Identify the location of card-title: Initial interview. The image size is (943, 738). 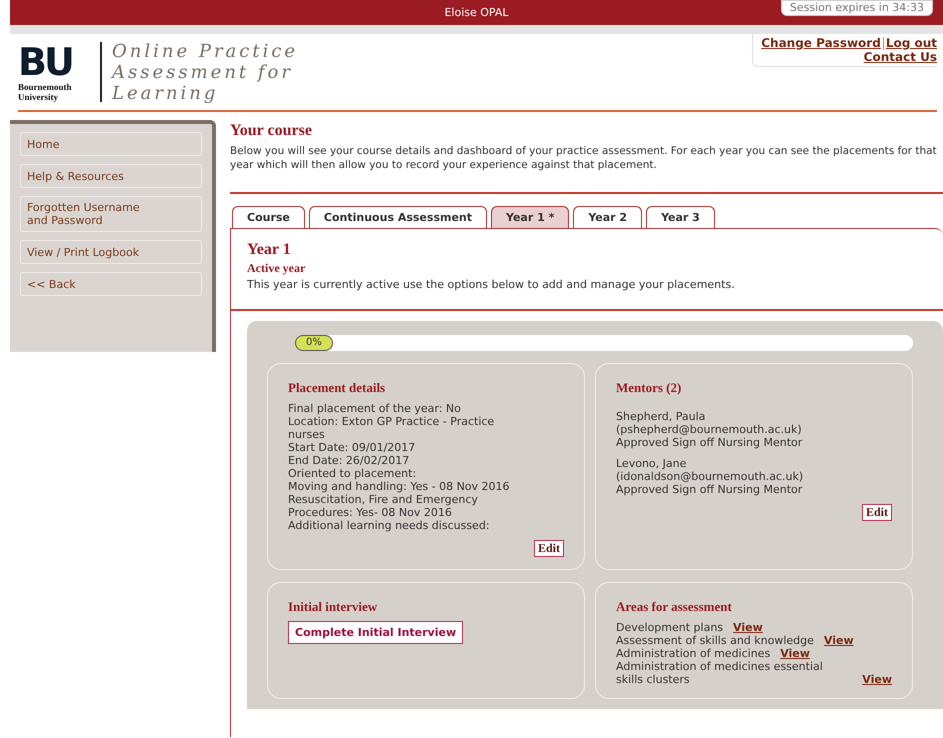
(333, 607).